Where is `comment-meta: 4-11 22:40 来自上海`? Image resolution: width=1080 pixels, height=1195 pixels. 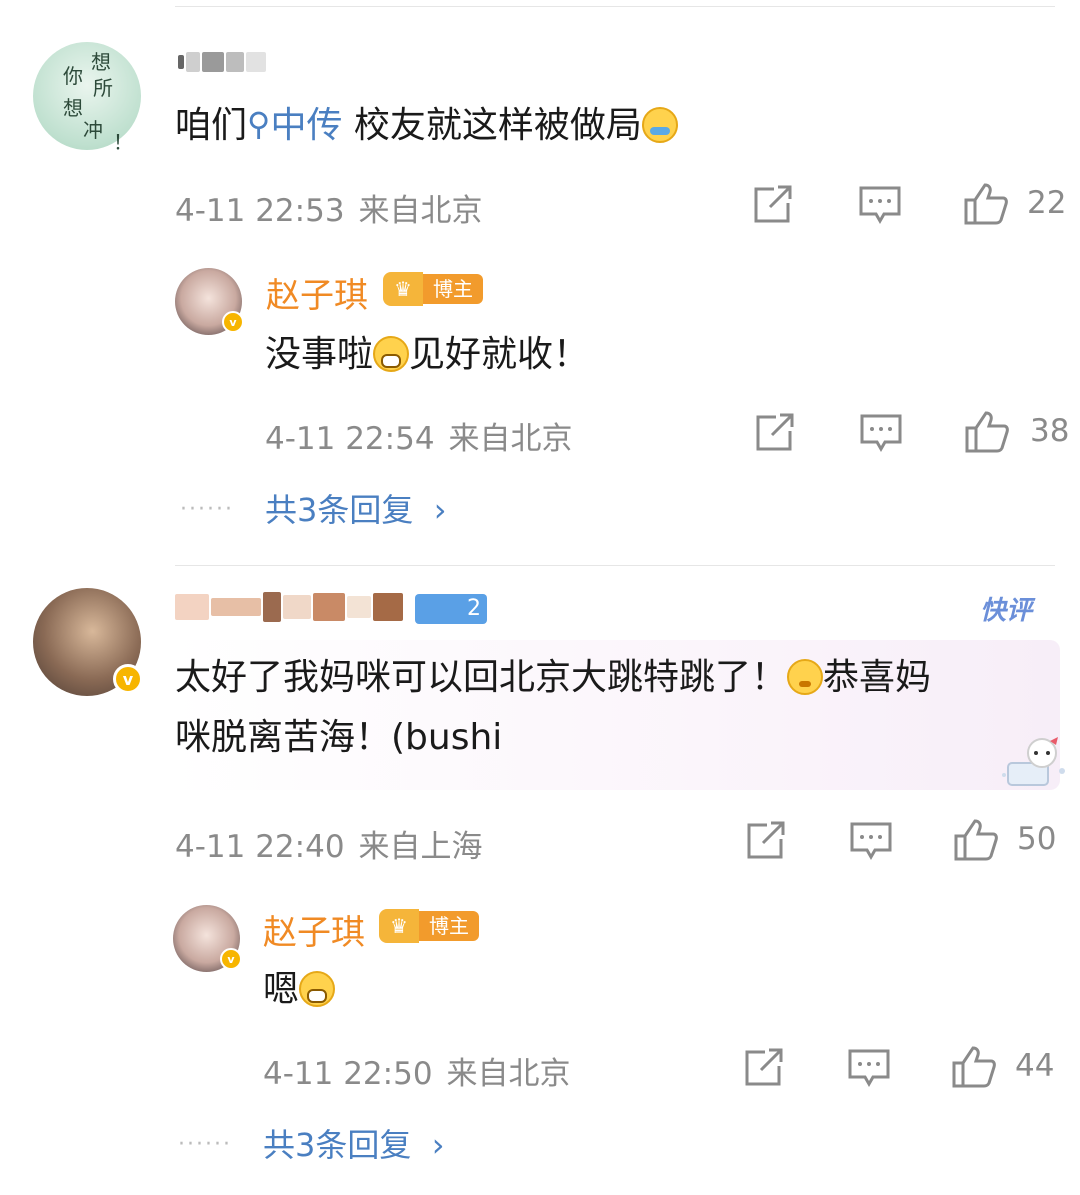 comment-meta: 4-11 22:40 来自上海 is located at coordinates (329, 843).